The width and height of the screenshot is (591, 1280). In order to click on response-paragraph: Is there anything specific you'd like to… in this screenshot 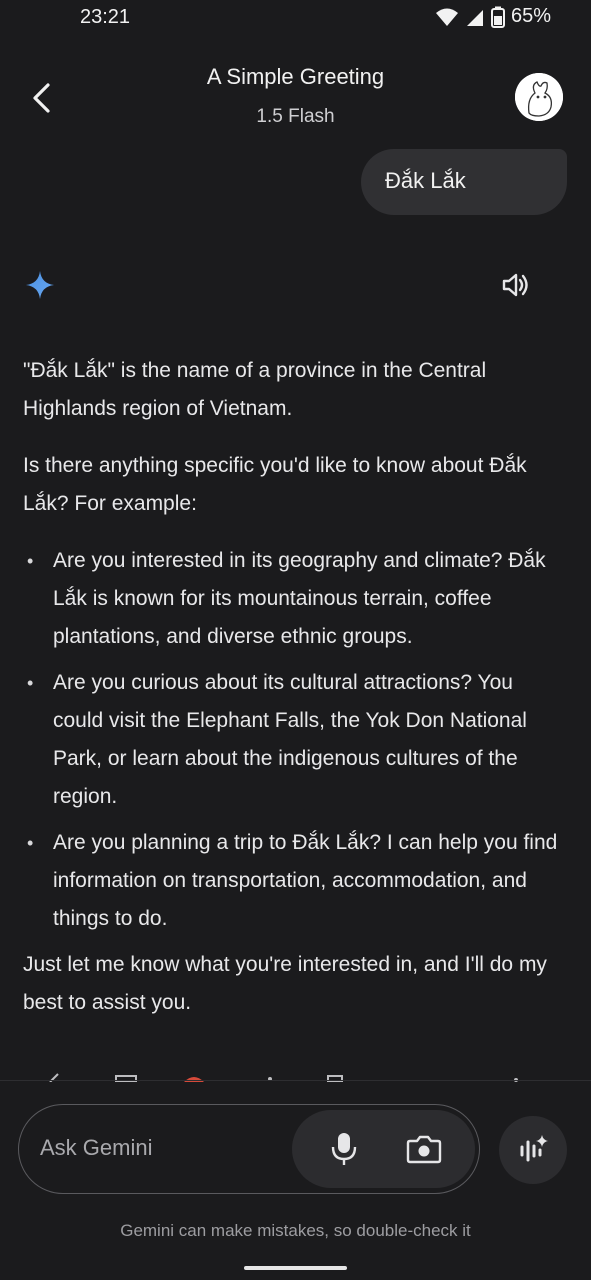, I will do `click(275, 484)`.